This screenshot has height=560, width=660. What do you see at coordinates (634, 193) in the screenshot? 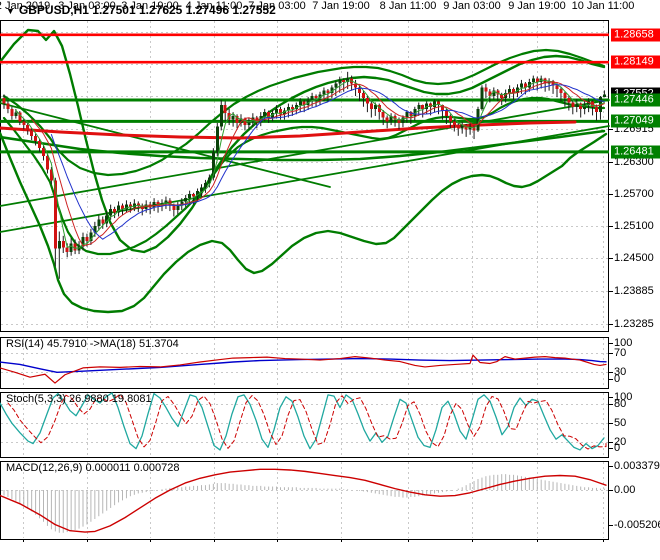
I see `price-axis-label: 1.25700` at bounding box center [634, 193].